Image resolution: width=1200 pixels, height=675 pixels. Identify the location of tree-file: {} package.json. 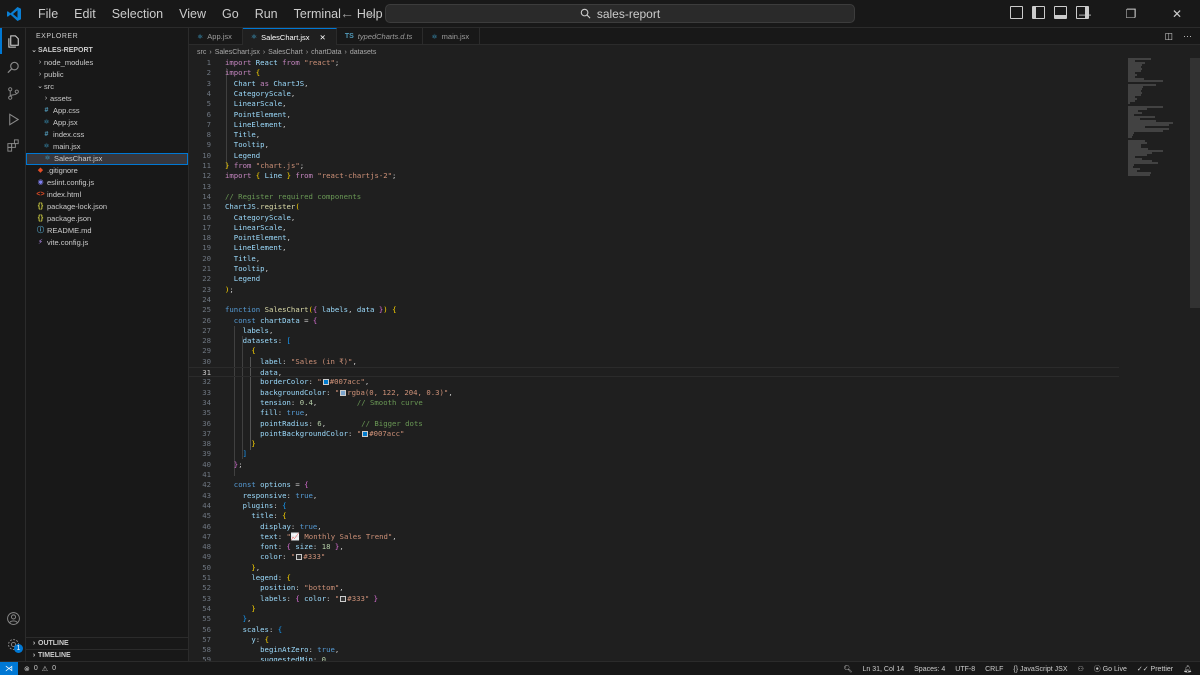
(107, 219).